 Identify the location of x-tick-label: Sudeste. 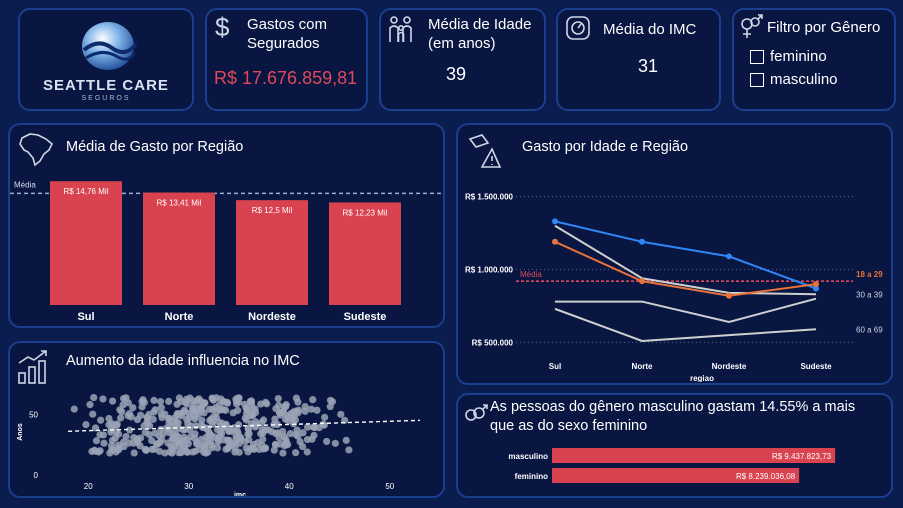
(816, 366).